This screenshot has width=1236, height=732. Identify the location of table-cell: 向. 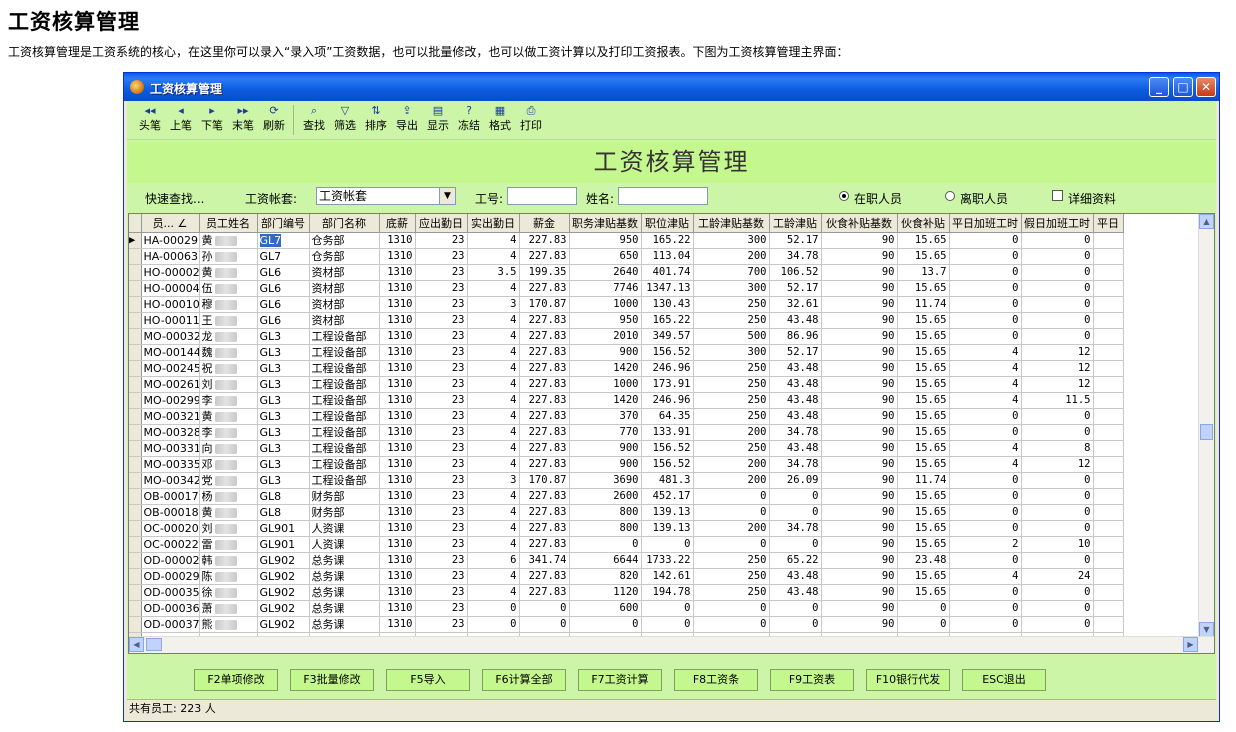
(228, 448).